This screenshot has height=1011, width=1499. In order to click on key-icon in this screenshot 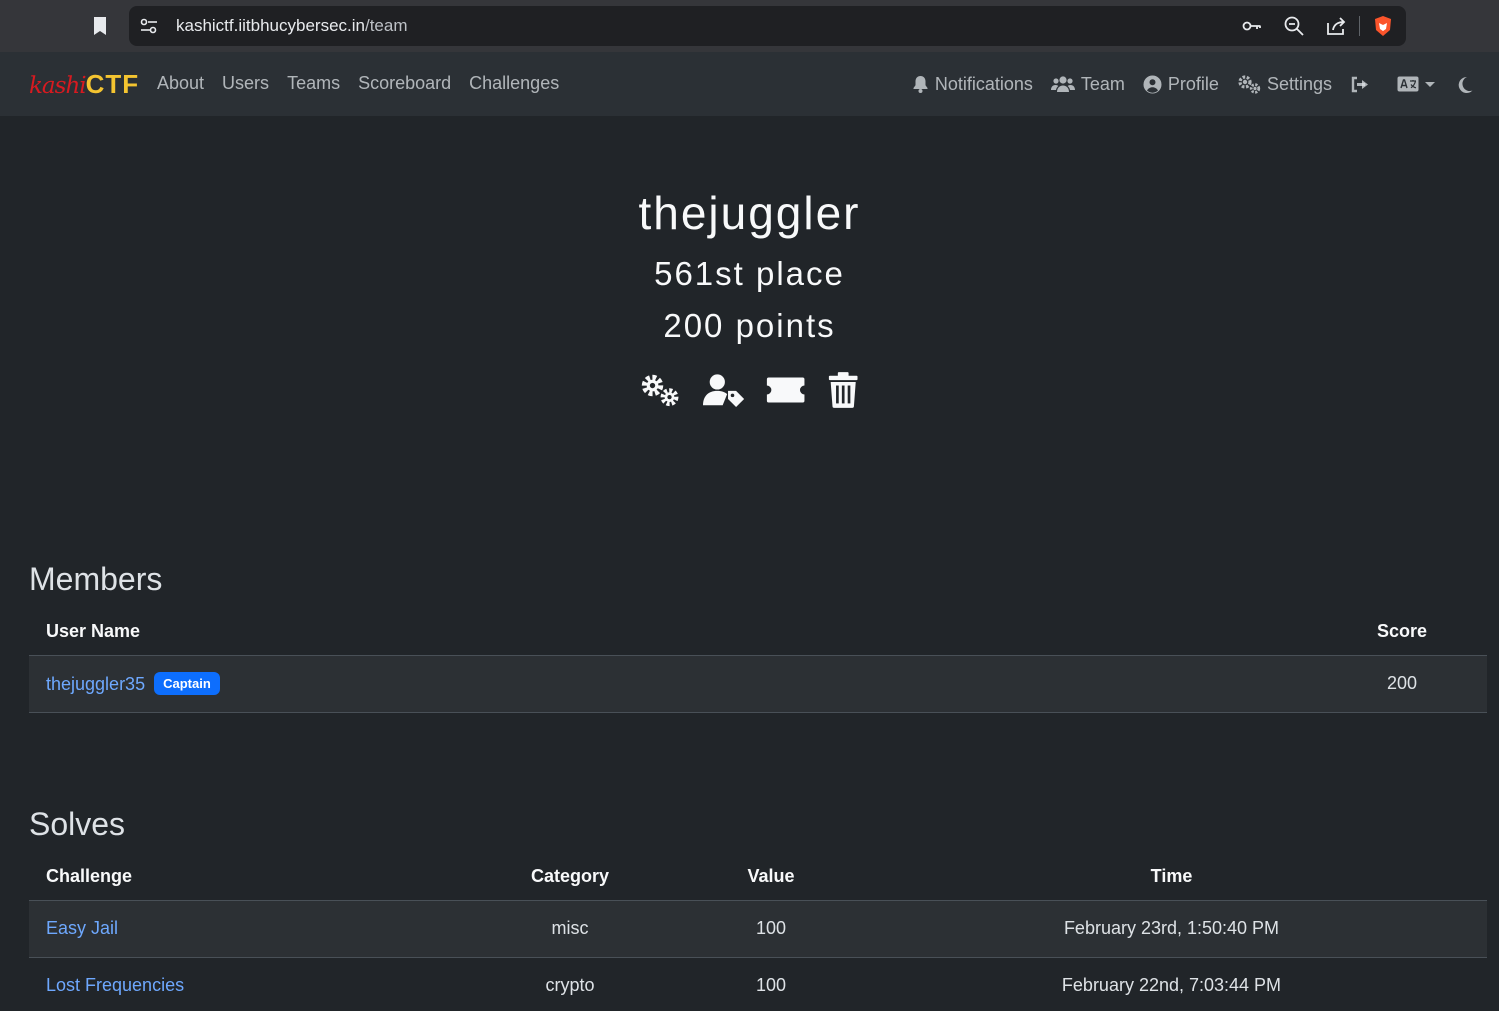, I will do `click(1252, 26)`.